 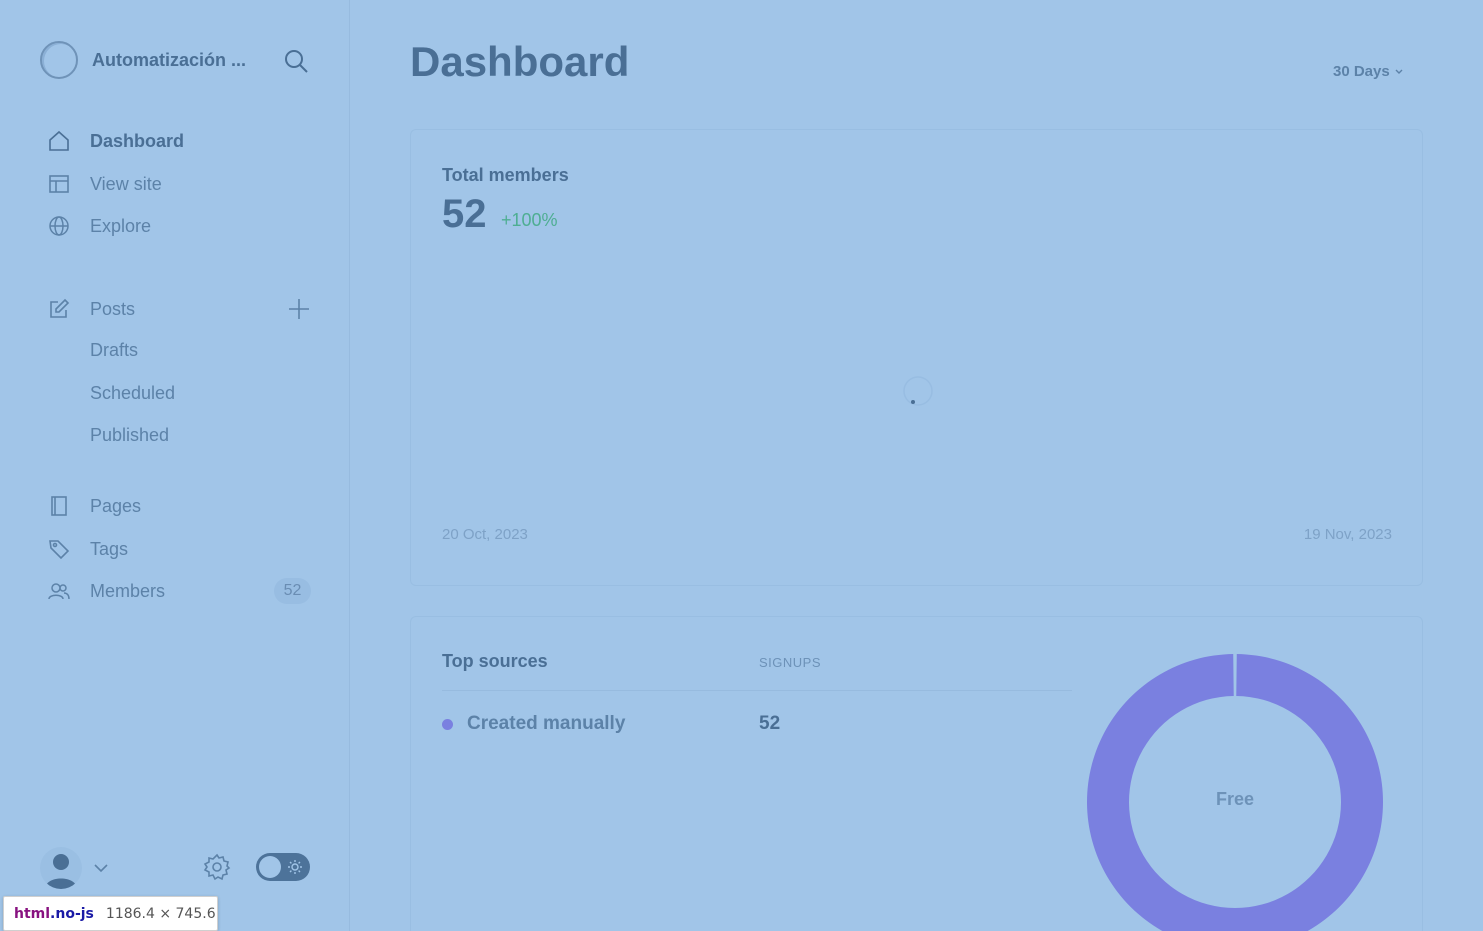 I want to click on card-title: Total members, so click(x=505, y=175).